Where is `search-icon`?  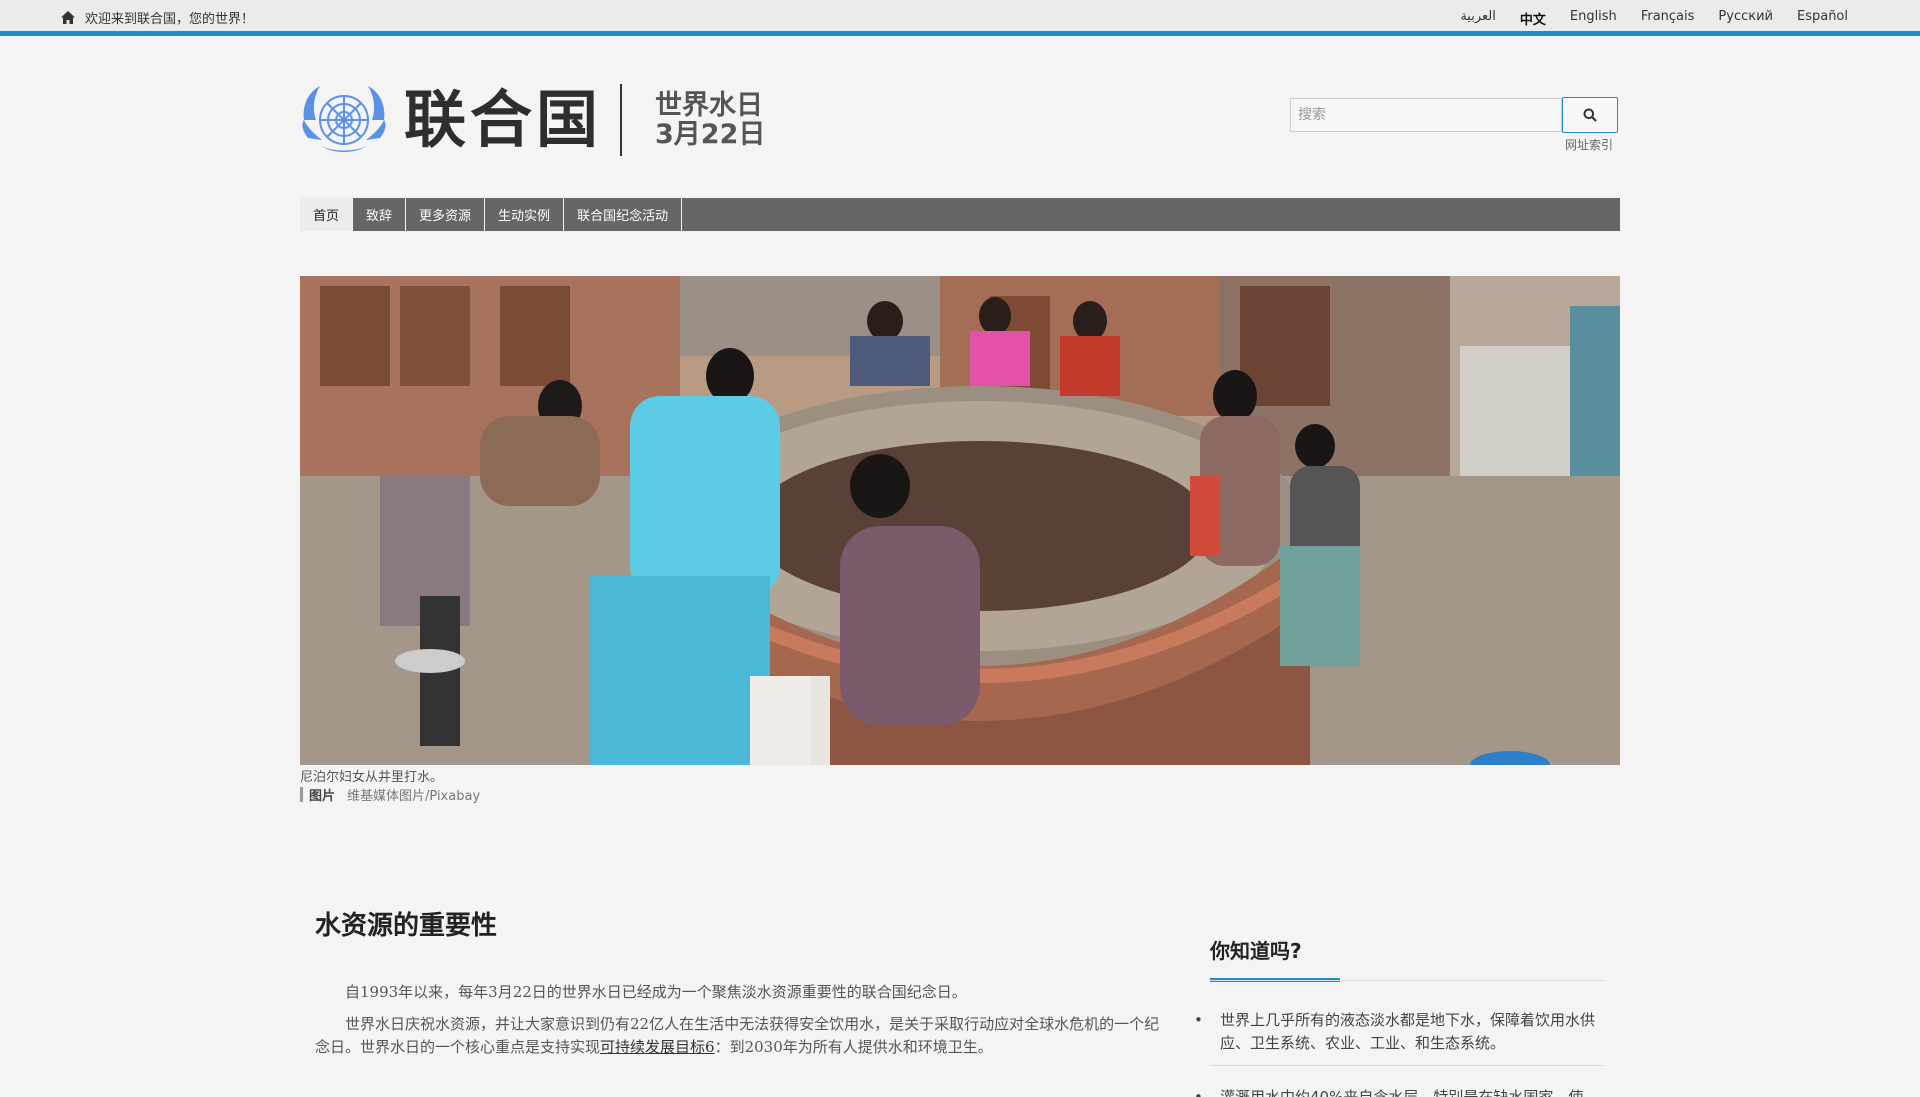 search-icon is located at coordinates (1590, 115).